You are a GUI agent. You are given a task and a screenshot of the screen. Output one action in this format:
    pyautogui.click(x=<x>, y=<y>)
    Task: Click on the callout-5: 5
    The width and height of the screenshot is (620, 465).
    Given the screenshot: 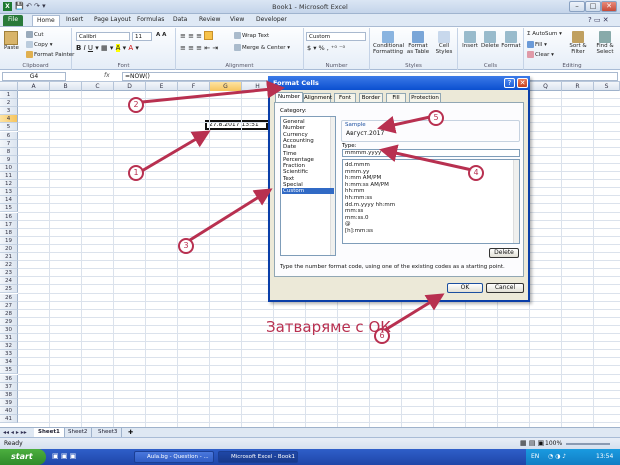 What is the action you would take?
    pyautogui.click(x=436, y=118)
    